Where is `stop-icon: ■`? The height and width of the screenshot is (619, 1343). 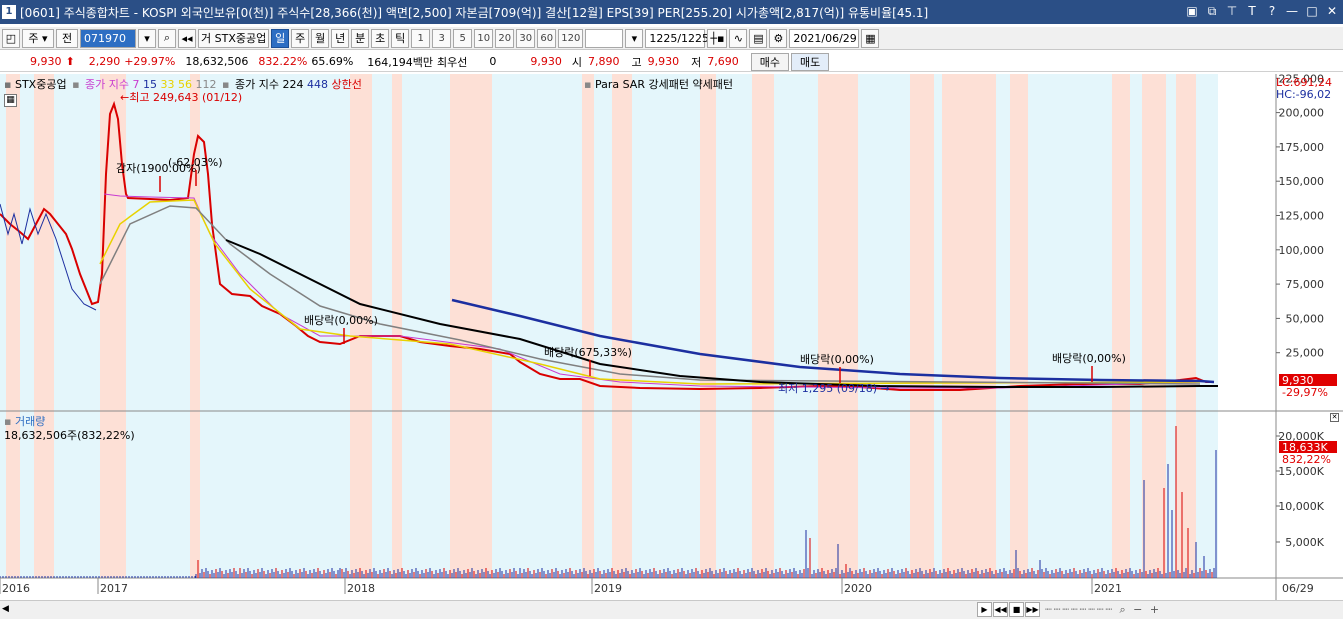
stop-icon: ■ is located at coordinates (1016, 609).